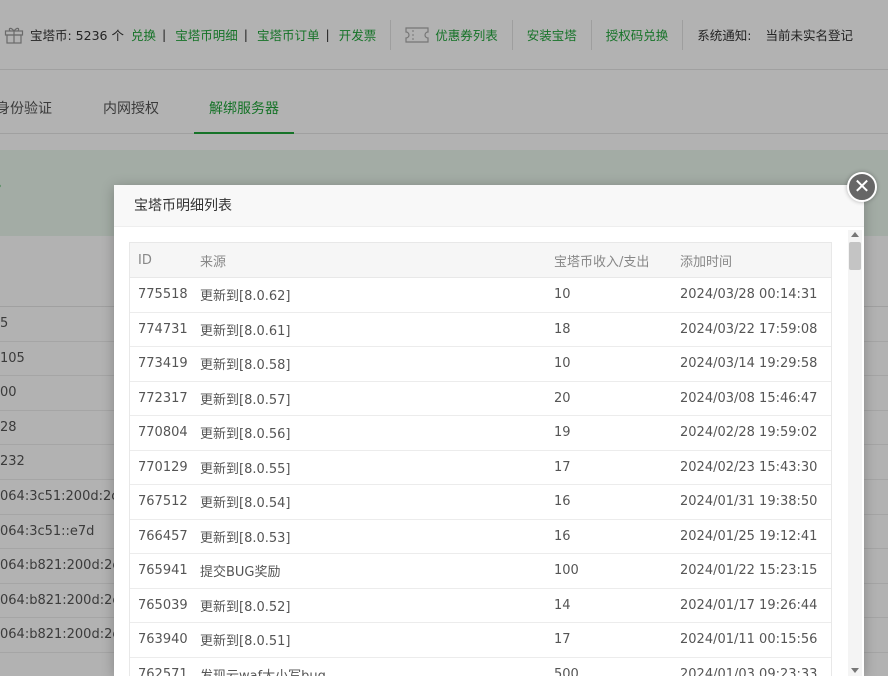 This screenshot has height=676, width=888. I want to click on cell-source: 提交BUG奖励, so click(369, 571).